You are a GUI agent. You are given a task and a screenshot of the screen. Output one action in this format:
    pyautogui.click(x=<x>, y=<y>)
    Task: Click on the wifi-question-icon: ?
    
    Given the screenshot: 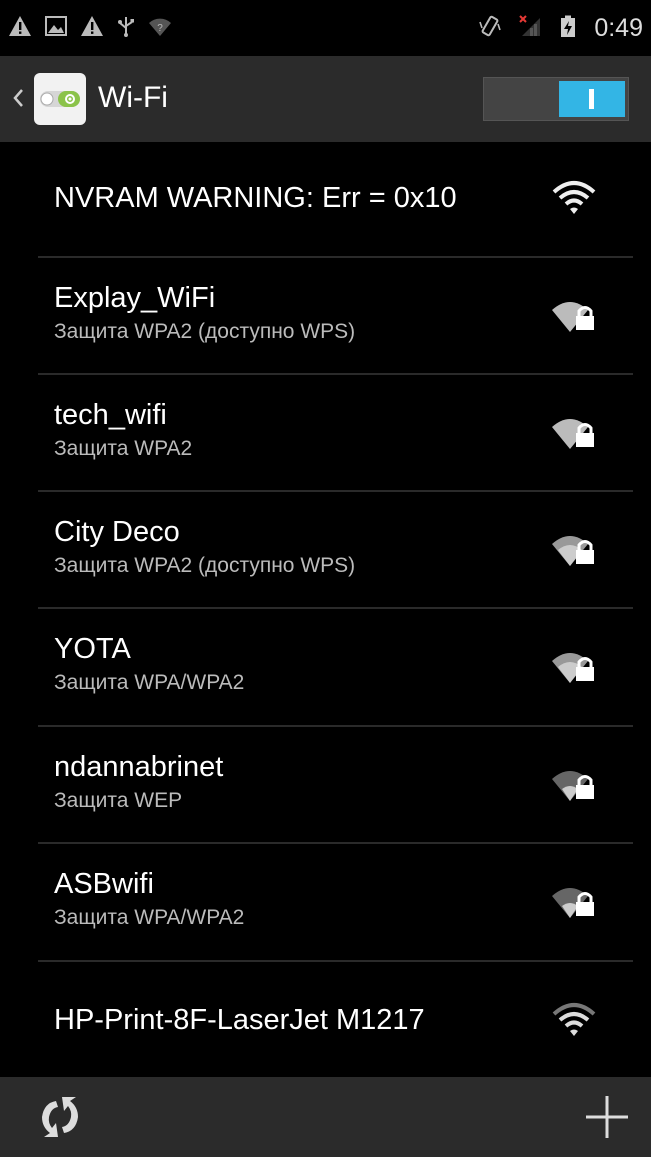 What is the action you would take?
    pyautogui.click(x=160, y=27)
    